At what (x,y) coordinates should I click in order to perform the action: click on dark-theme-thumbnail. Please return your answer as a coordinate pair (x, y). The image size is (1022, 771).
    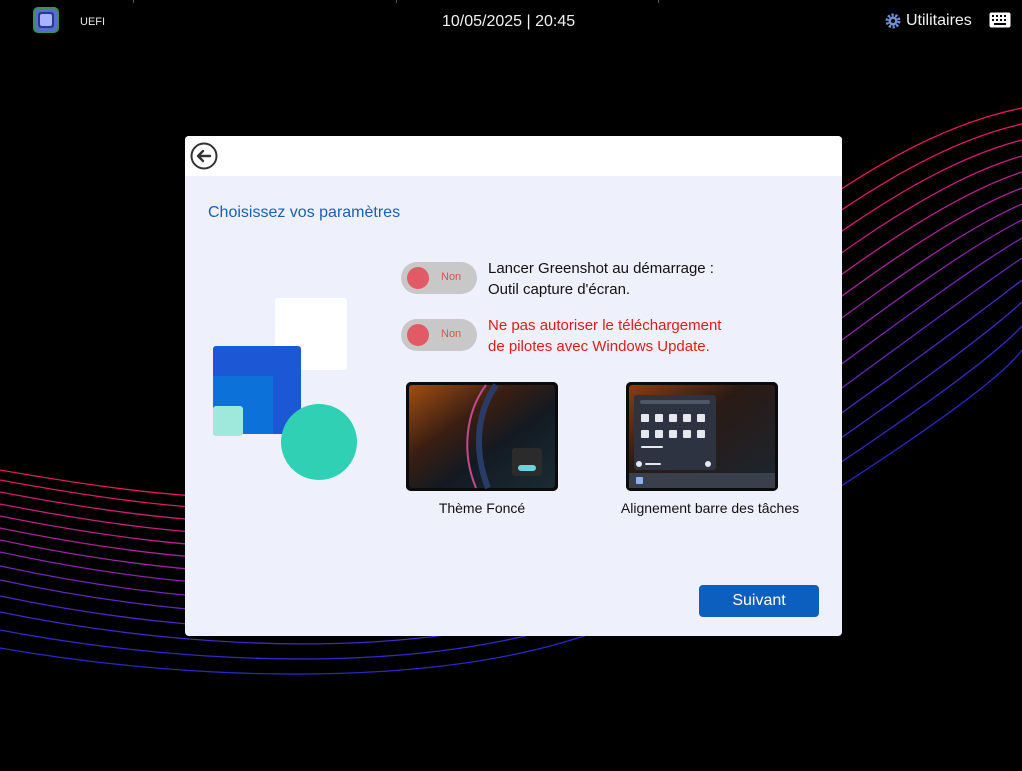
    Looking at the image, I should click on (482, 436).